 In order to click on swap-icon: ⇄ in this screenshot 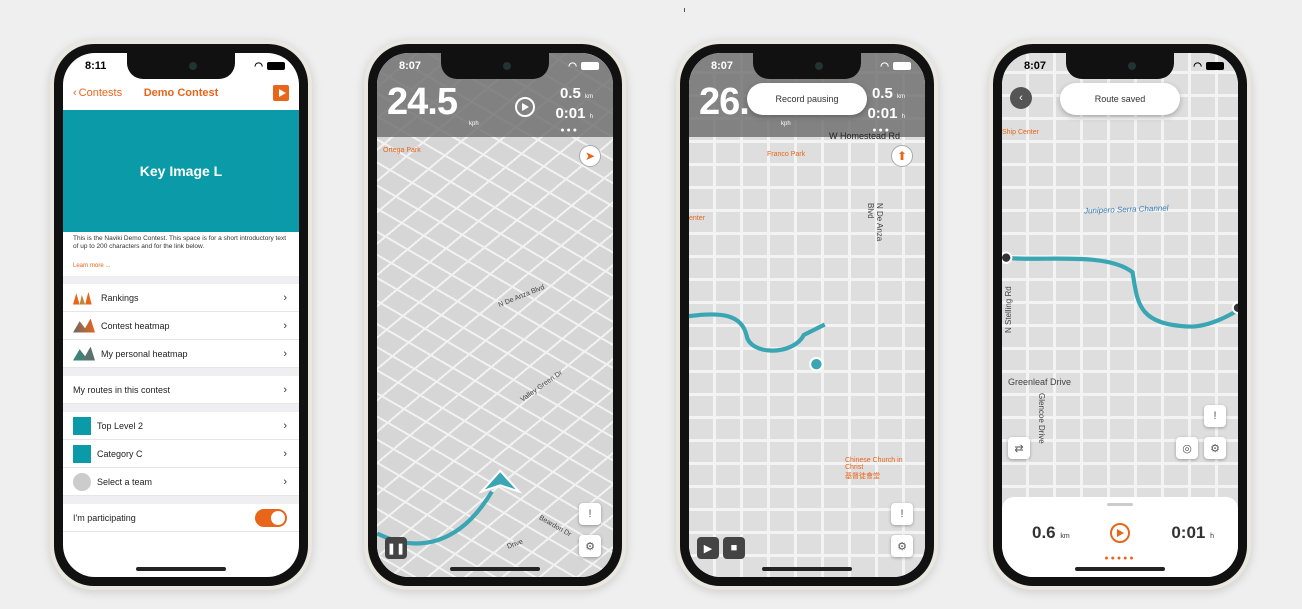, I will do `click(1019, 448)`.